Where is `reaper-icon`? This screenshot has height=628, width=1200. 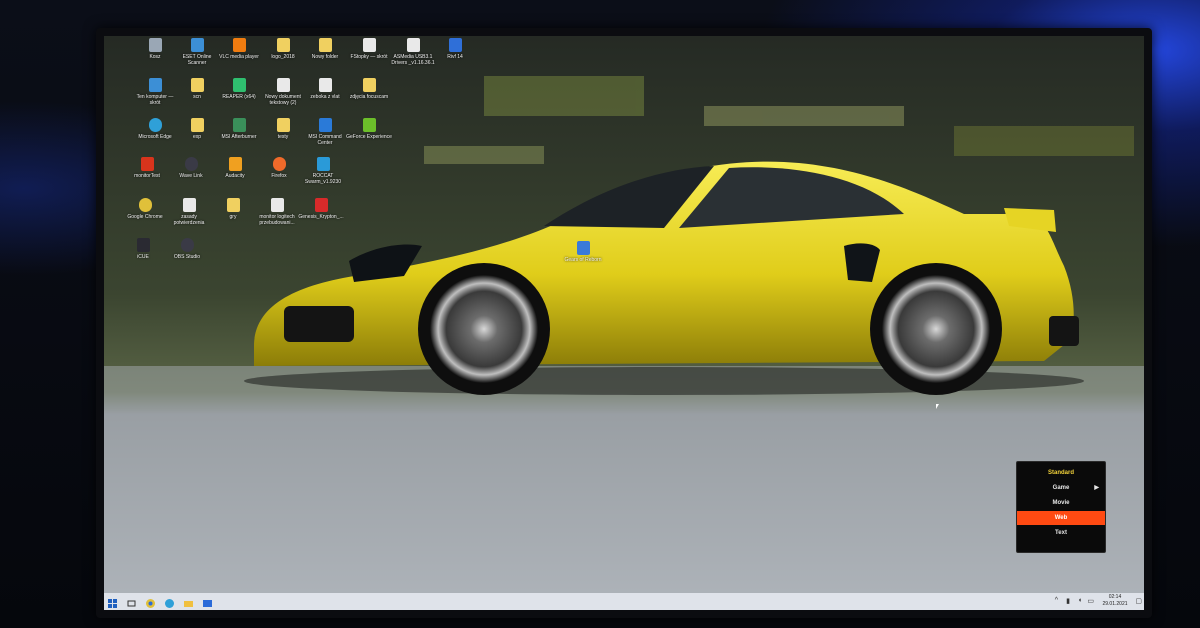 reaper-icon is located at coordinates (239, 85).